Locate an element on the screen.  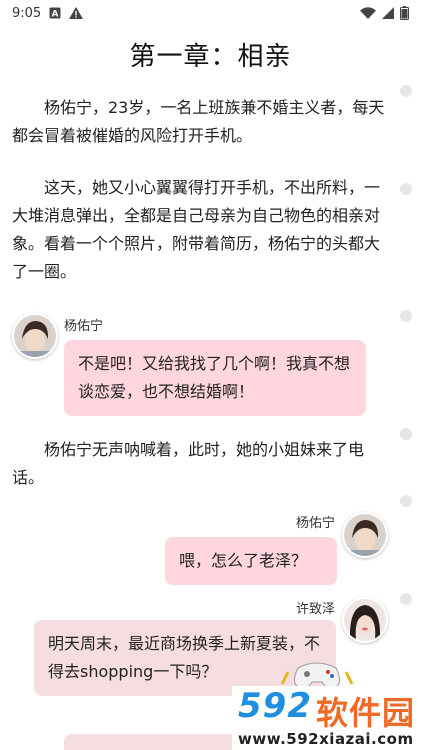
speaker-name: 许致泽 is located at coordinates (316, 609).